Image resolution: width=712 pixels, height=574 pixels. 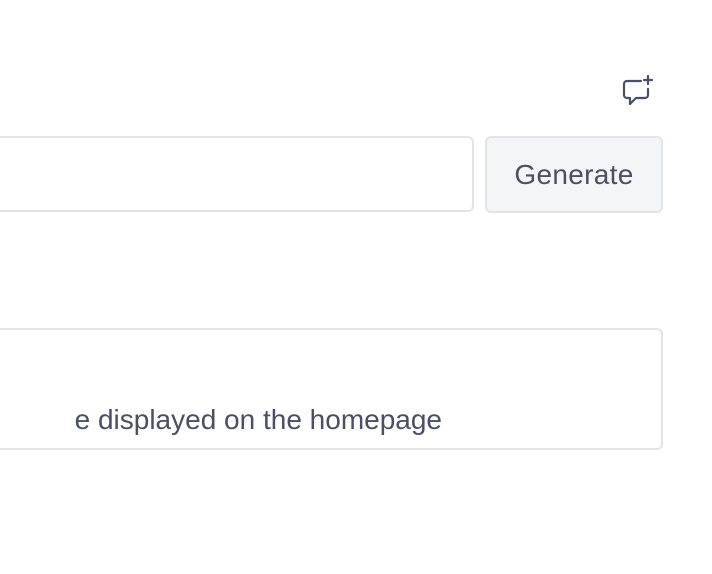 I want to click on info-text: e displayed on the homepage, so click(x=258, y=419).